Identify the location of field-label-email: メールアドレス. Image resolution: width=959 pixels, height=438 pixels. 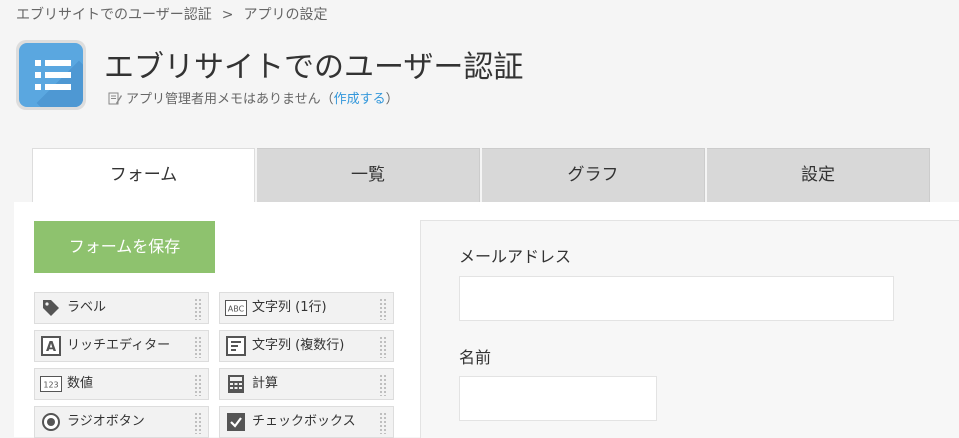
(515, 256).